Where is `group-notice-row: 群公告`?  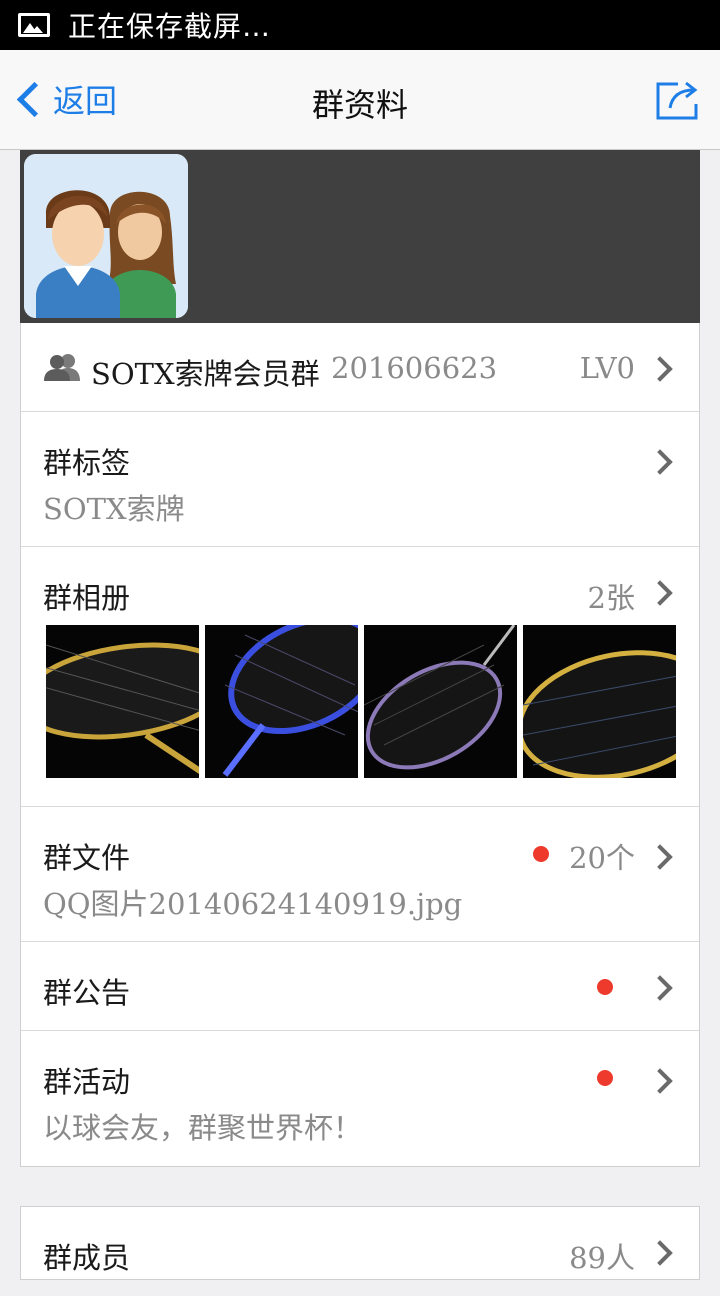
group-notice-row: 群公告 is located at coordinates (360, 986).